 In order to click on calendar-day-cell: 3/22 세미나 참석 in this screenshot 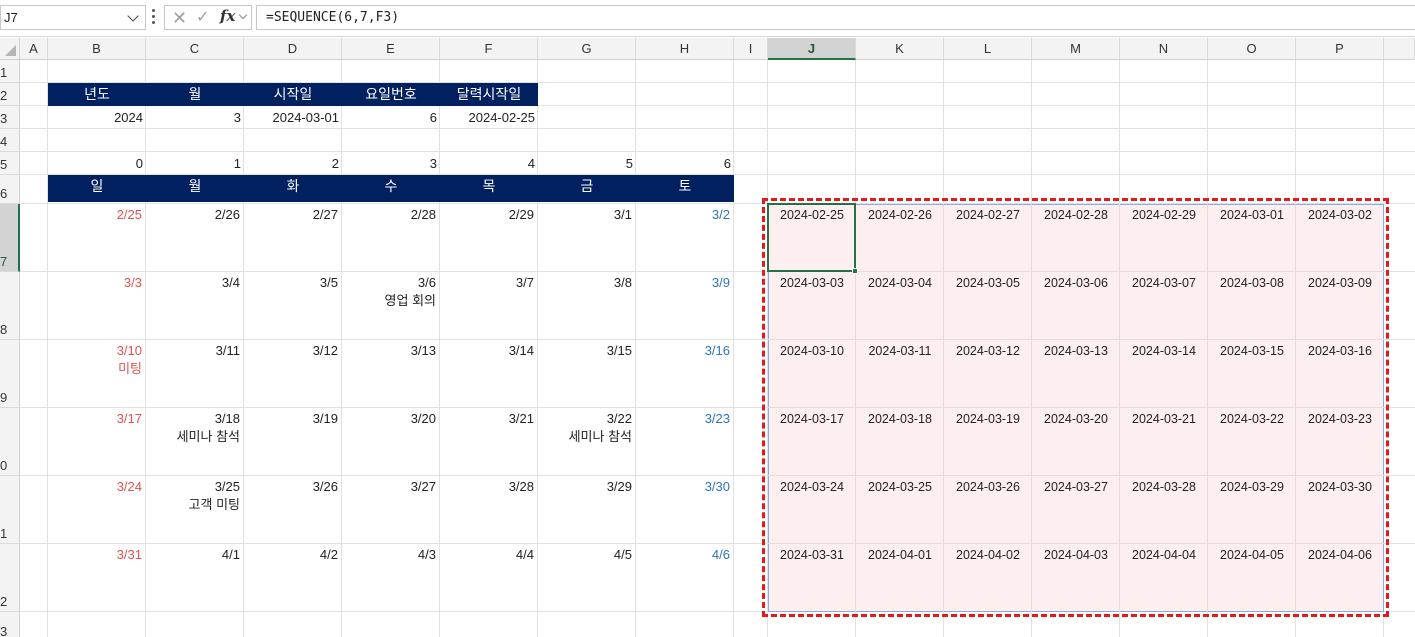, I will do `click(587, 442)`.